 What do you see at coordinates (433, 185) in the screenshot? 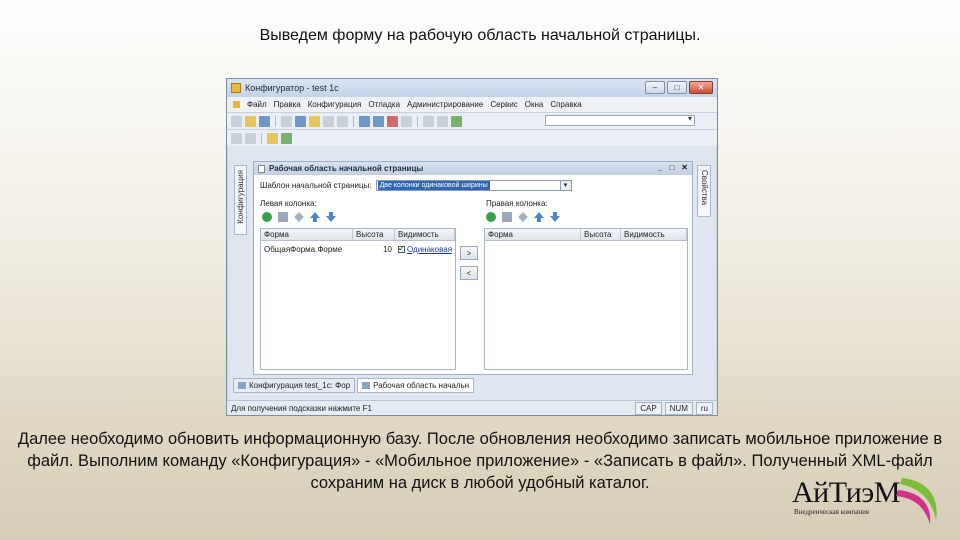
I see `template-select-value: Две колонки одинаковой ширины` at bounding box center [433, 185].